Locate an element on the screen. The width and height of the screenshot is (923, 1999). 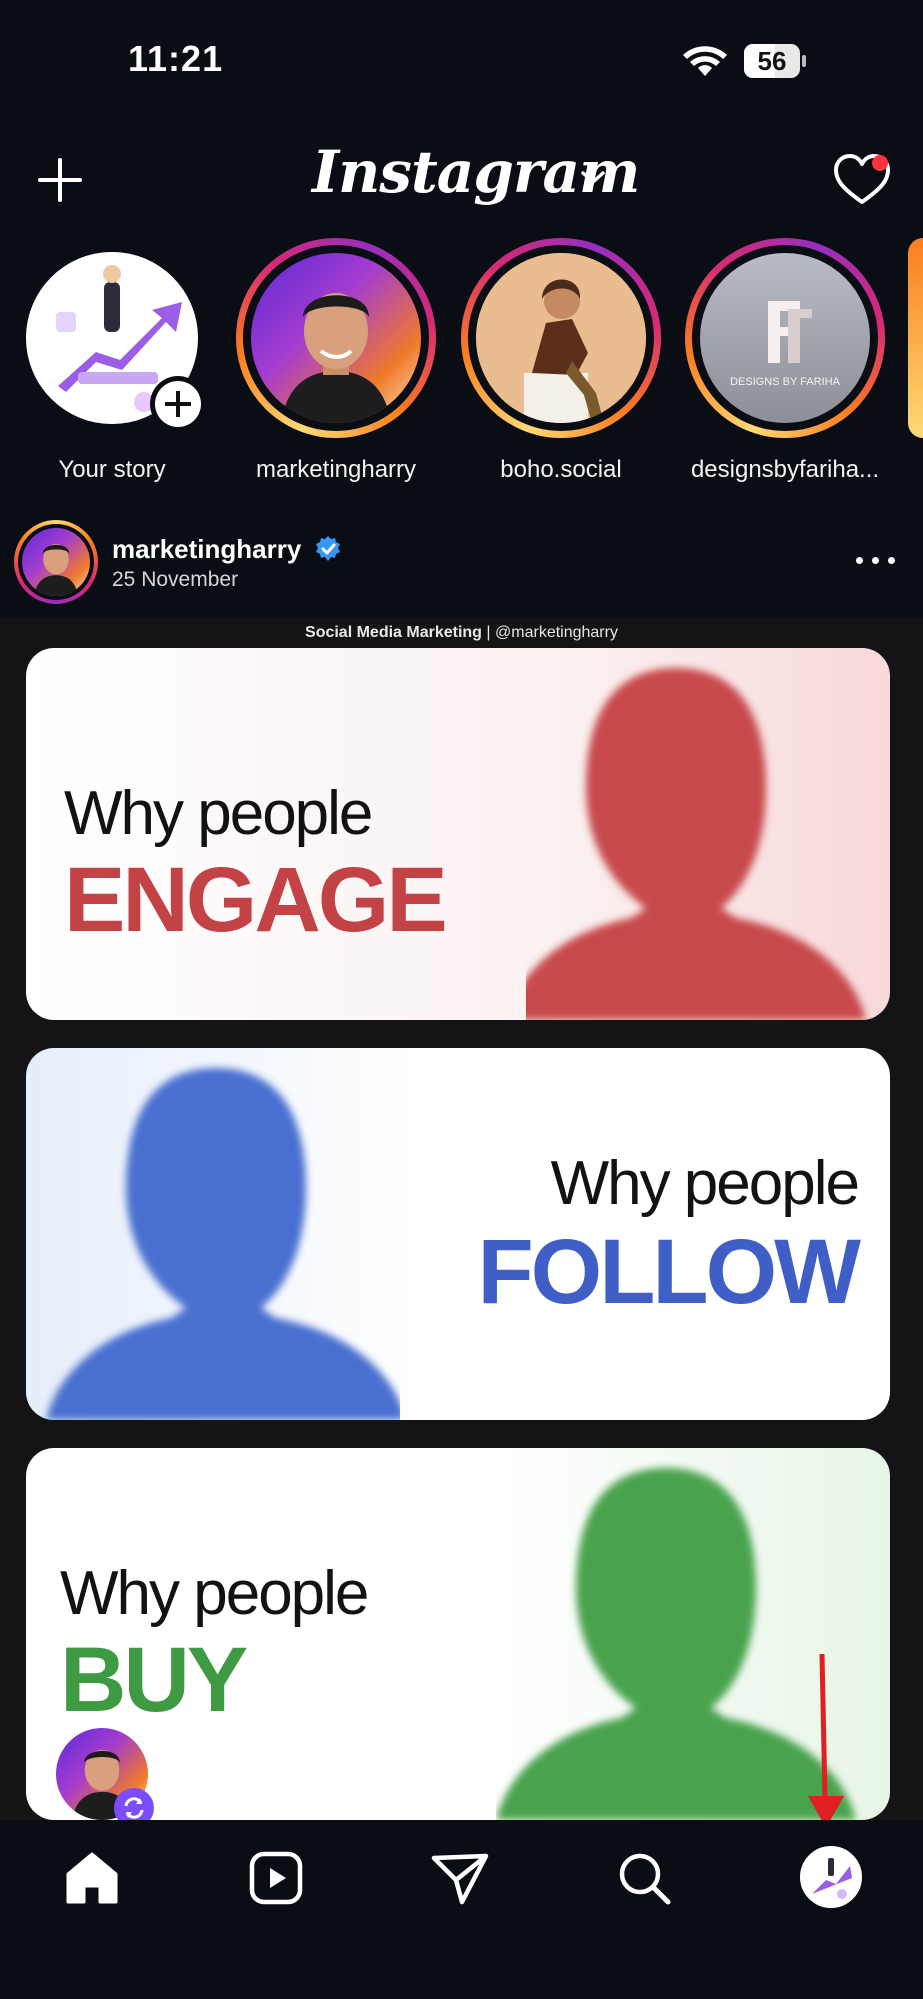
red-silhouette is located at coordinates (696, 844).